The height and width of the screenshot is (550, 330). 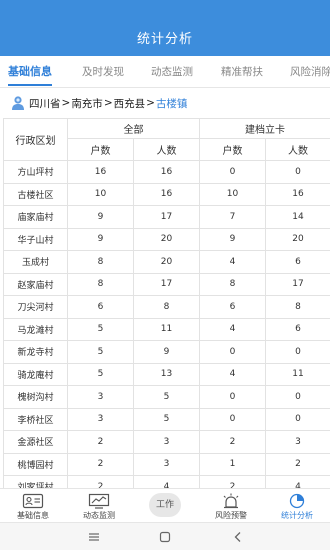 What do you see at coordinates (172, 71) in the screenshot?
I see `tab-dynamic-monitoring: 动态监测` at bounding box center [172, 71].